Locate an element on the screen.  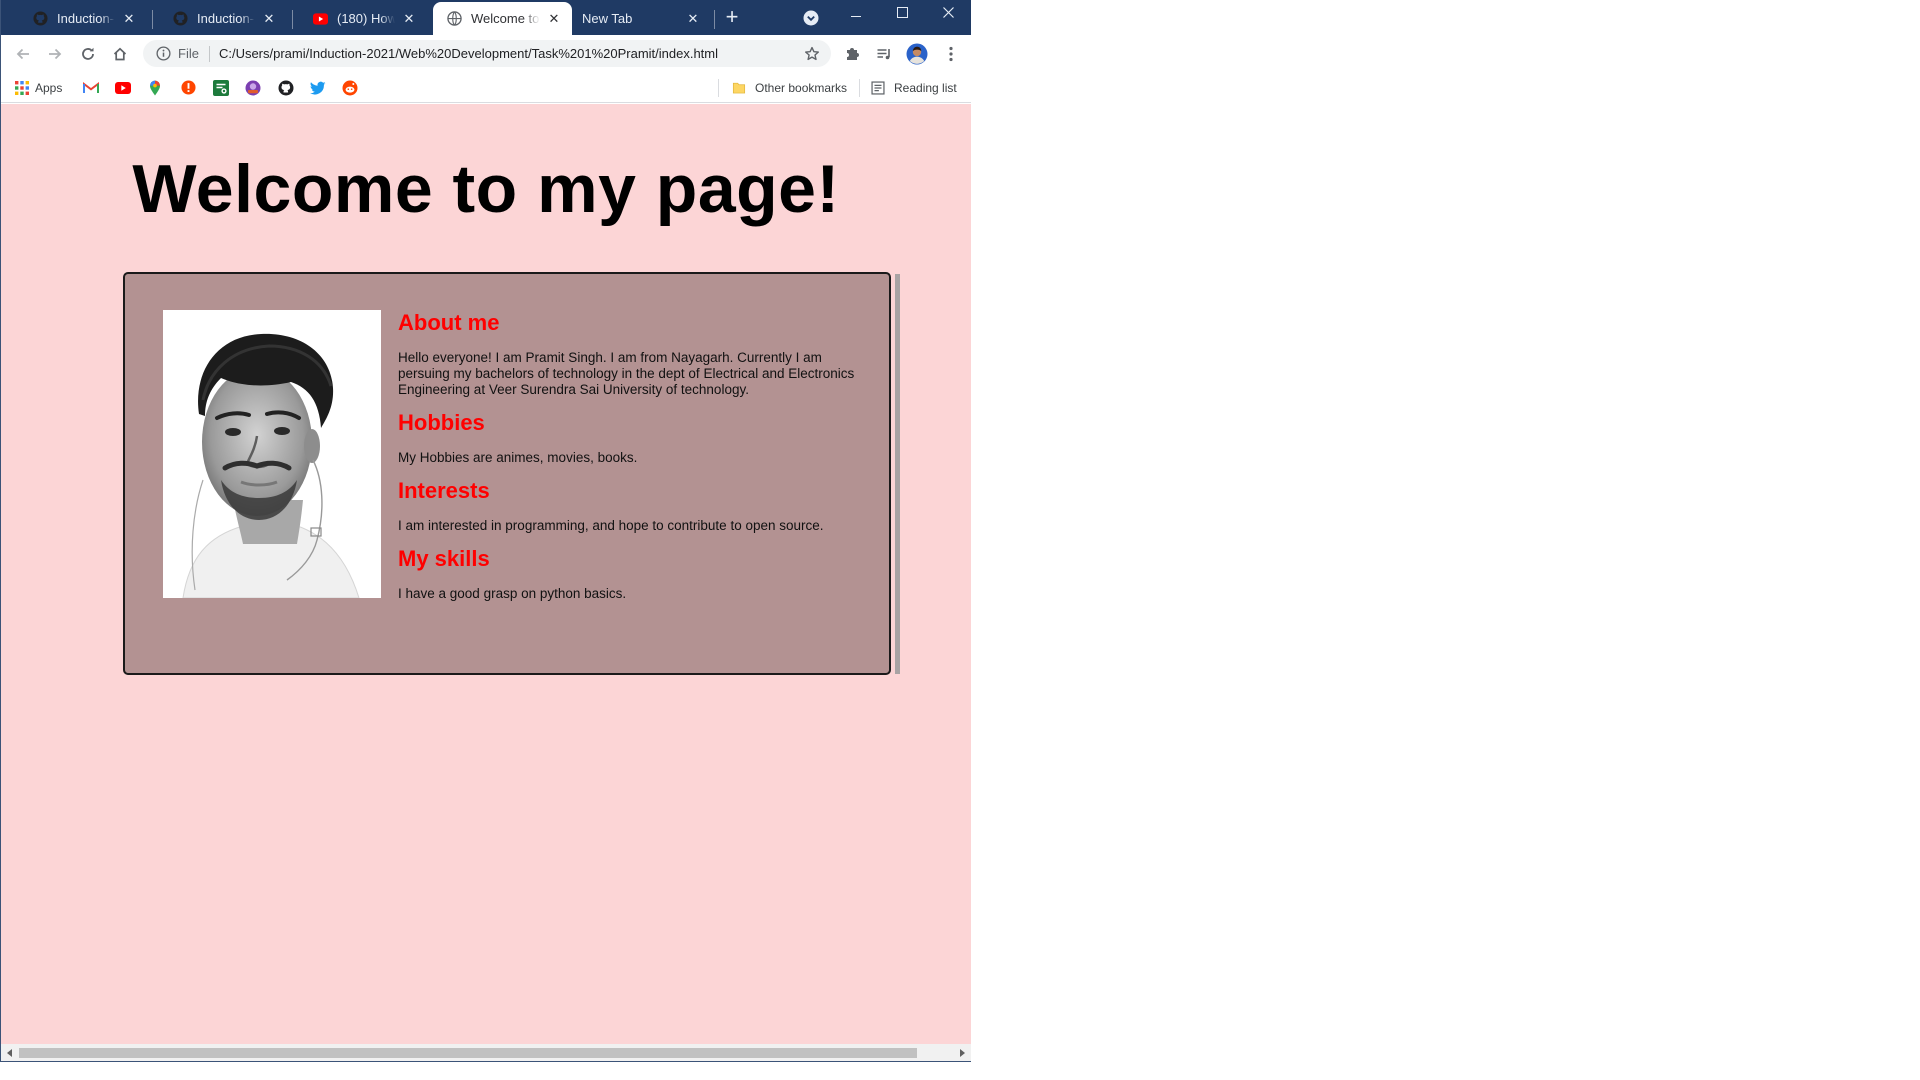
alert-icon is located at coordinates (188, 87).